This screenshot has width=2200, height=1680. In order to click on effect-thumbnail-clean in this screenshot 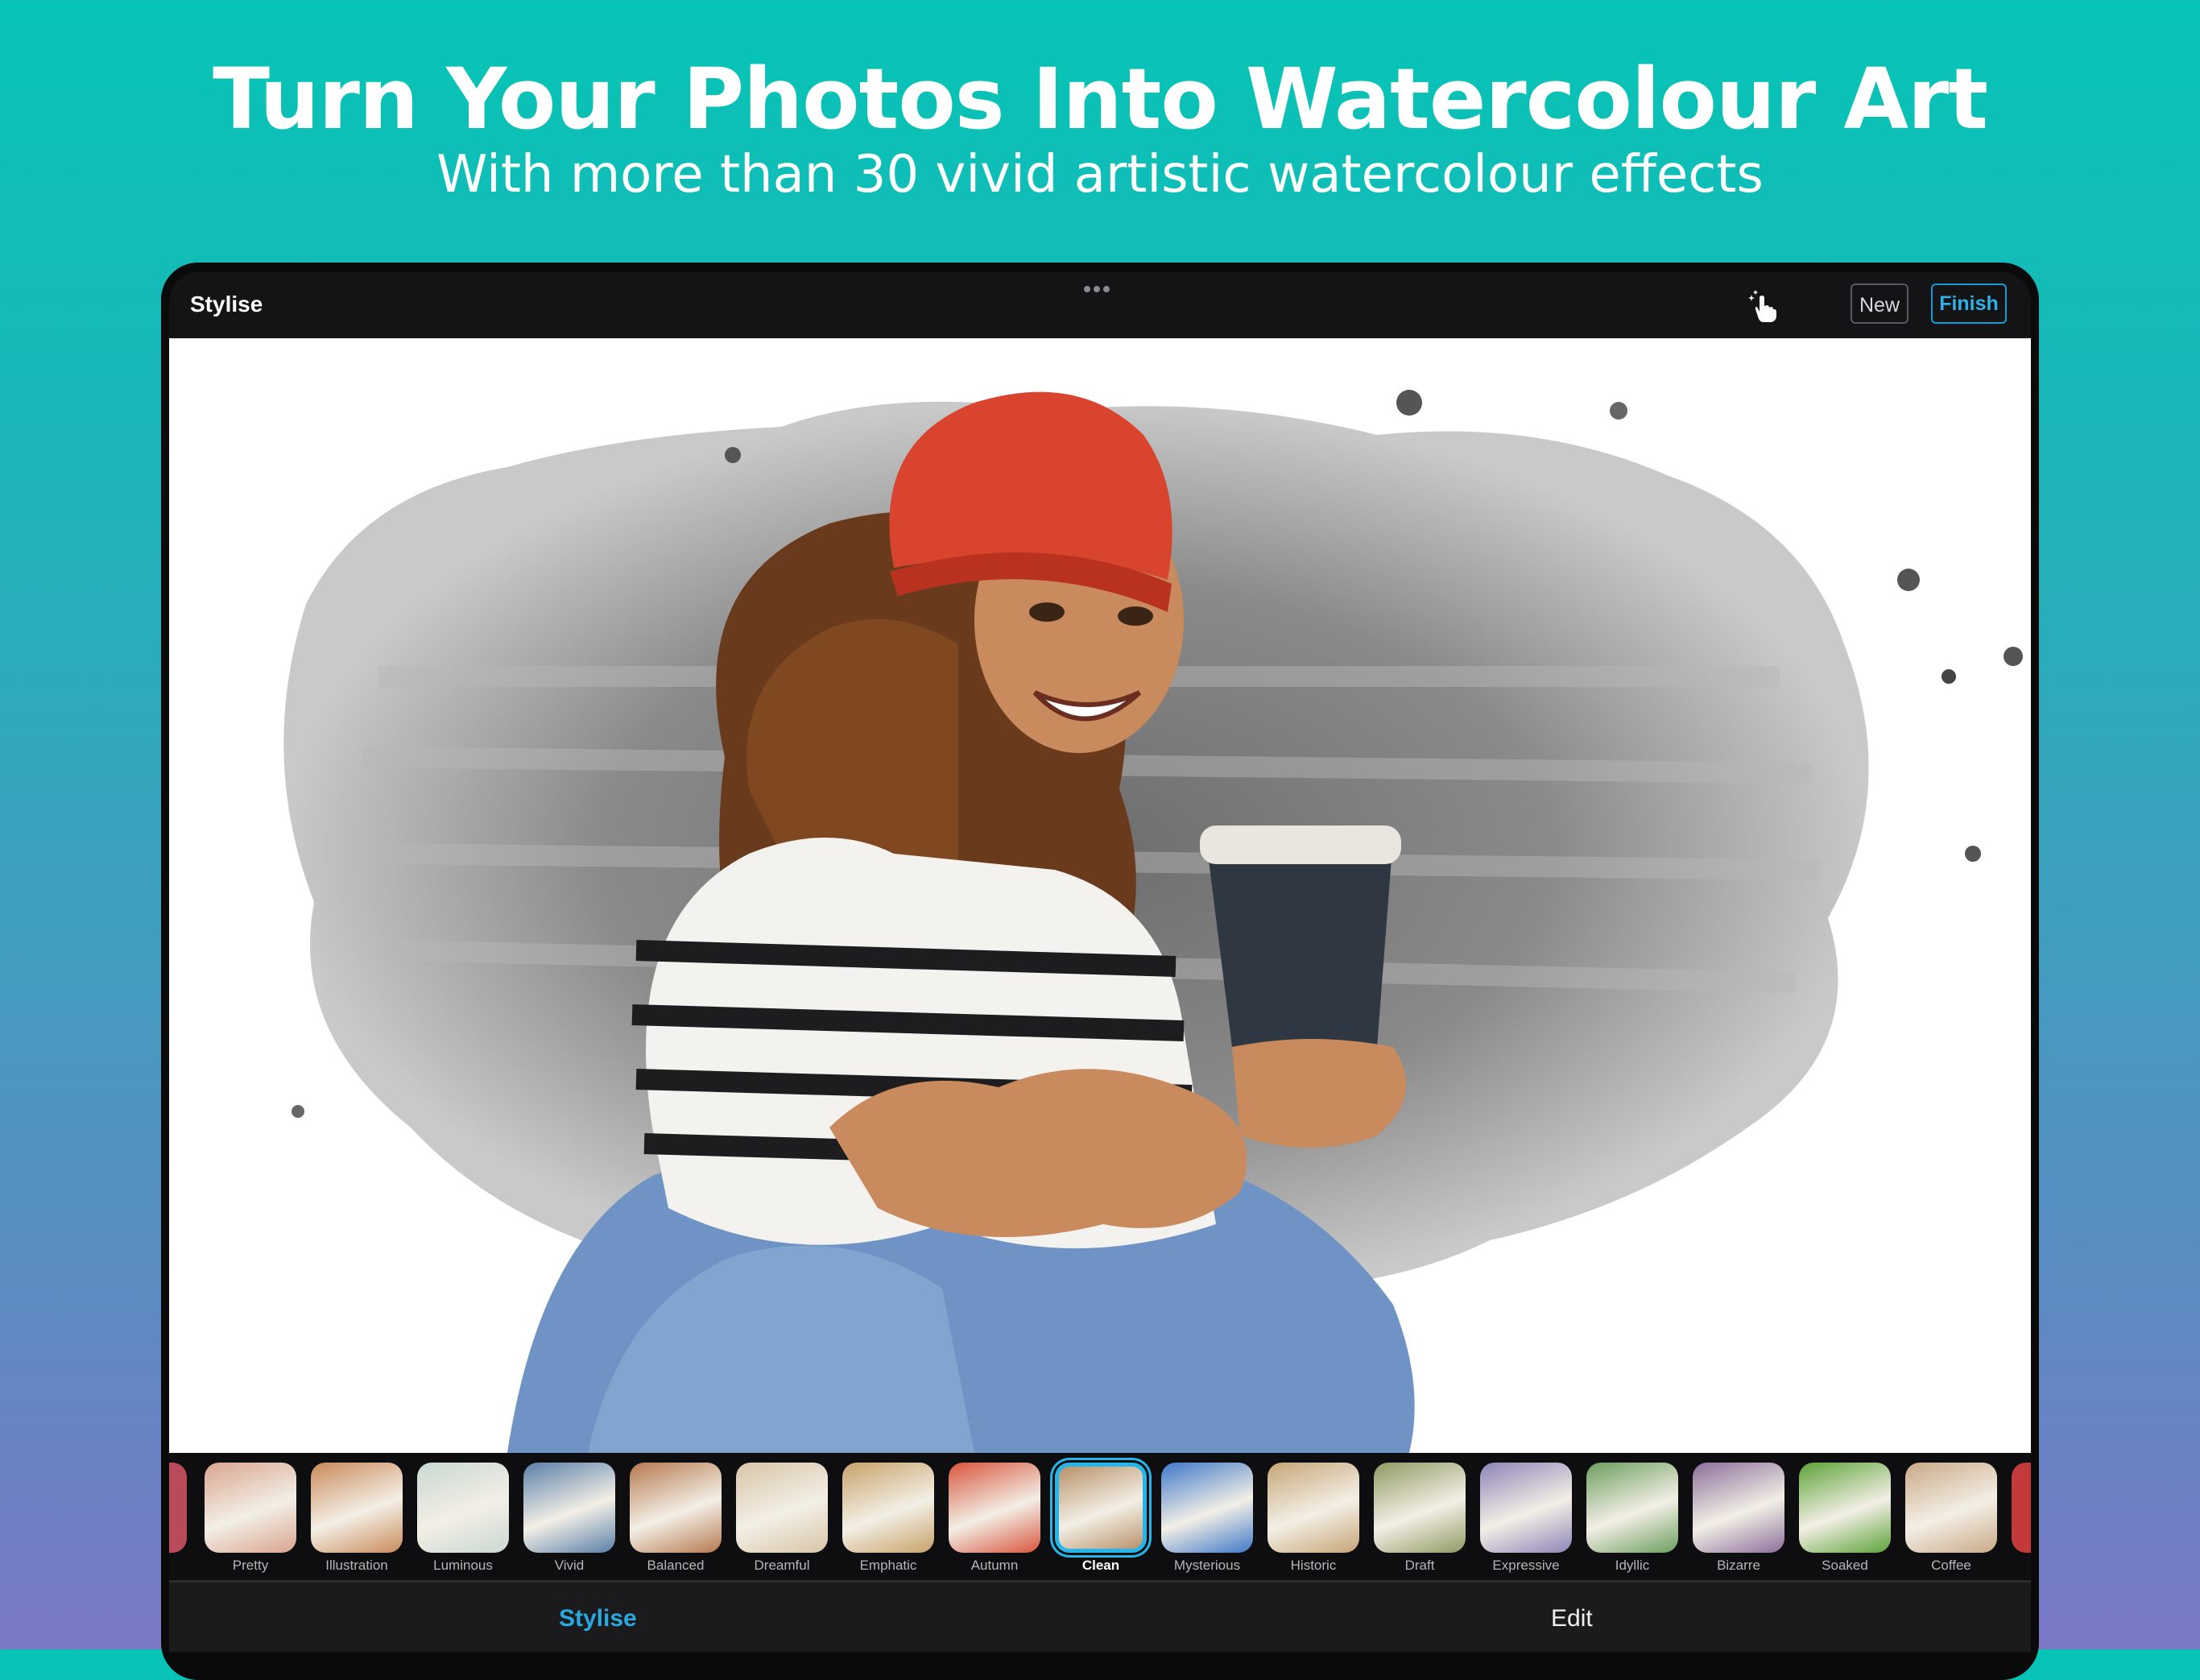, I will do `click(1101, 1508)`.